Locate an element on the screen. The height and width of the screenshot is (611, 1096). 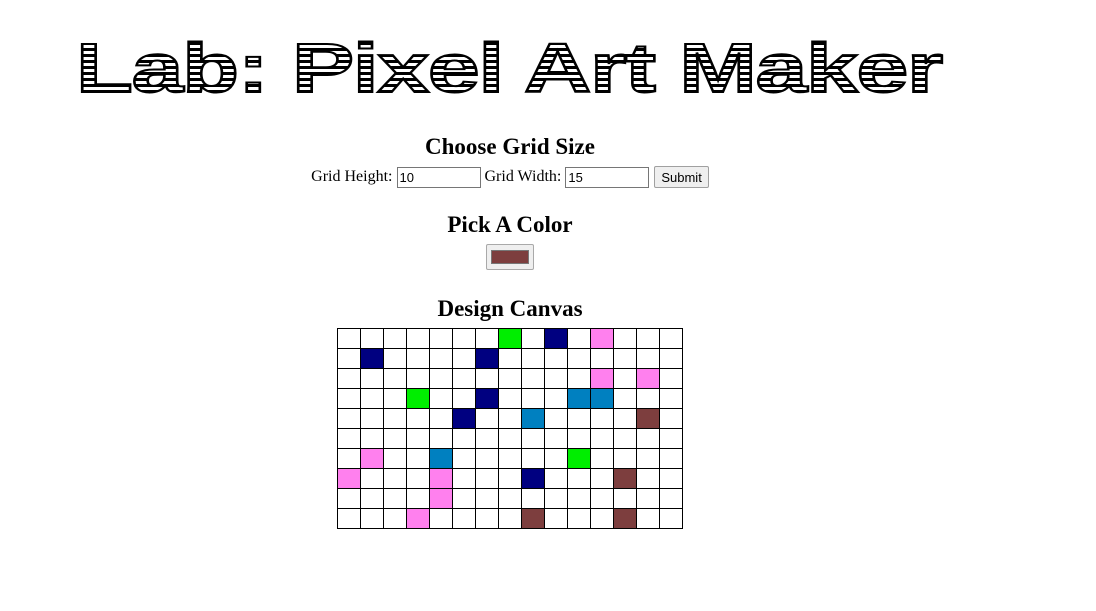
color-picker is located at coordinates (510, 257).